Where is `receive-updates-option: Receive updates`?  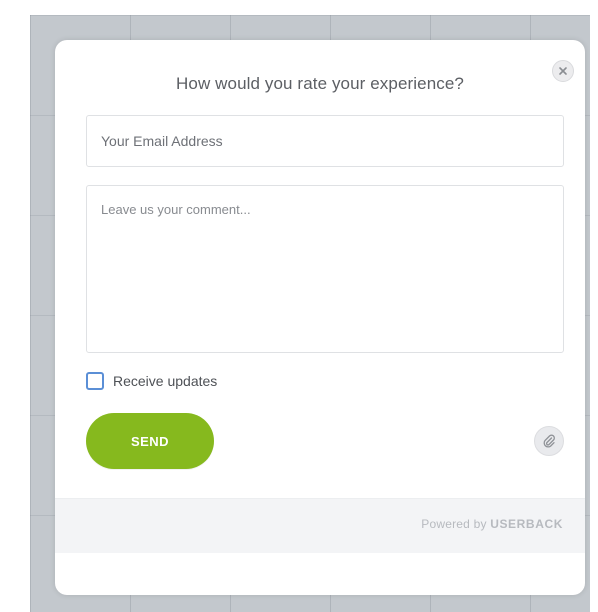 receive-updates-option: Receive updates is located at coordinates (151, 381).